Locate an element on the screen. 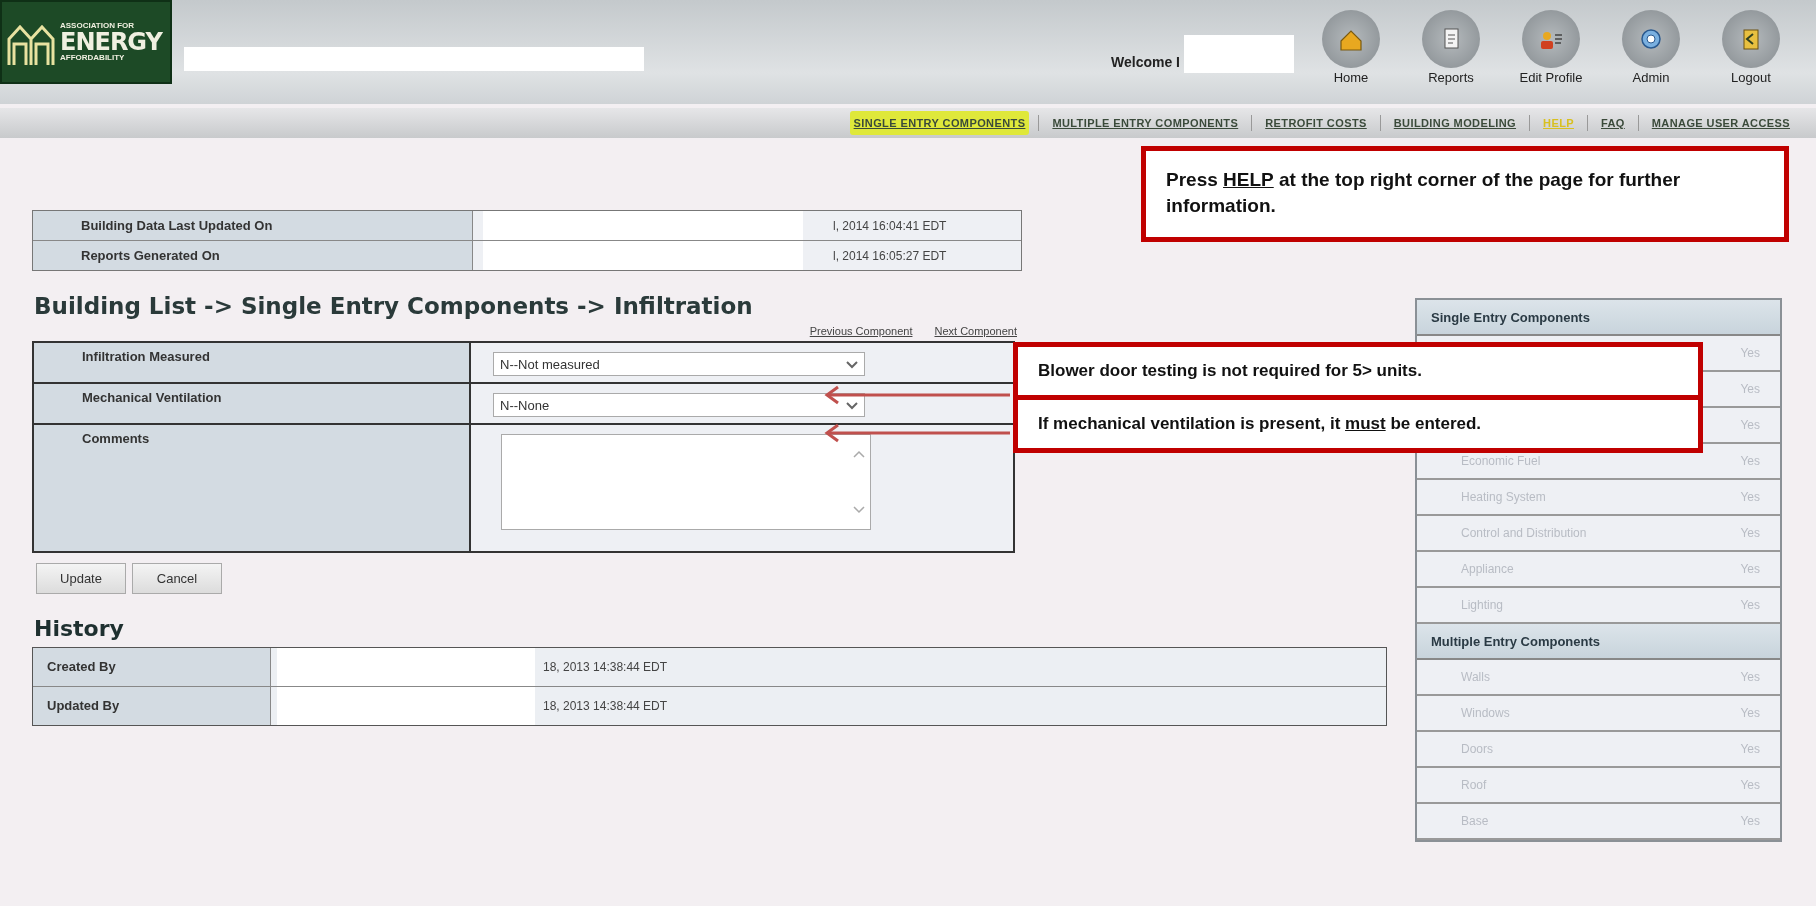 This screenshot has height=906, width=1816. list-header: Multiple Entry Components is located at coordinates (1598, 642).